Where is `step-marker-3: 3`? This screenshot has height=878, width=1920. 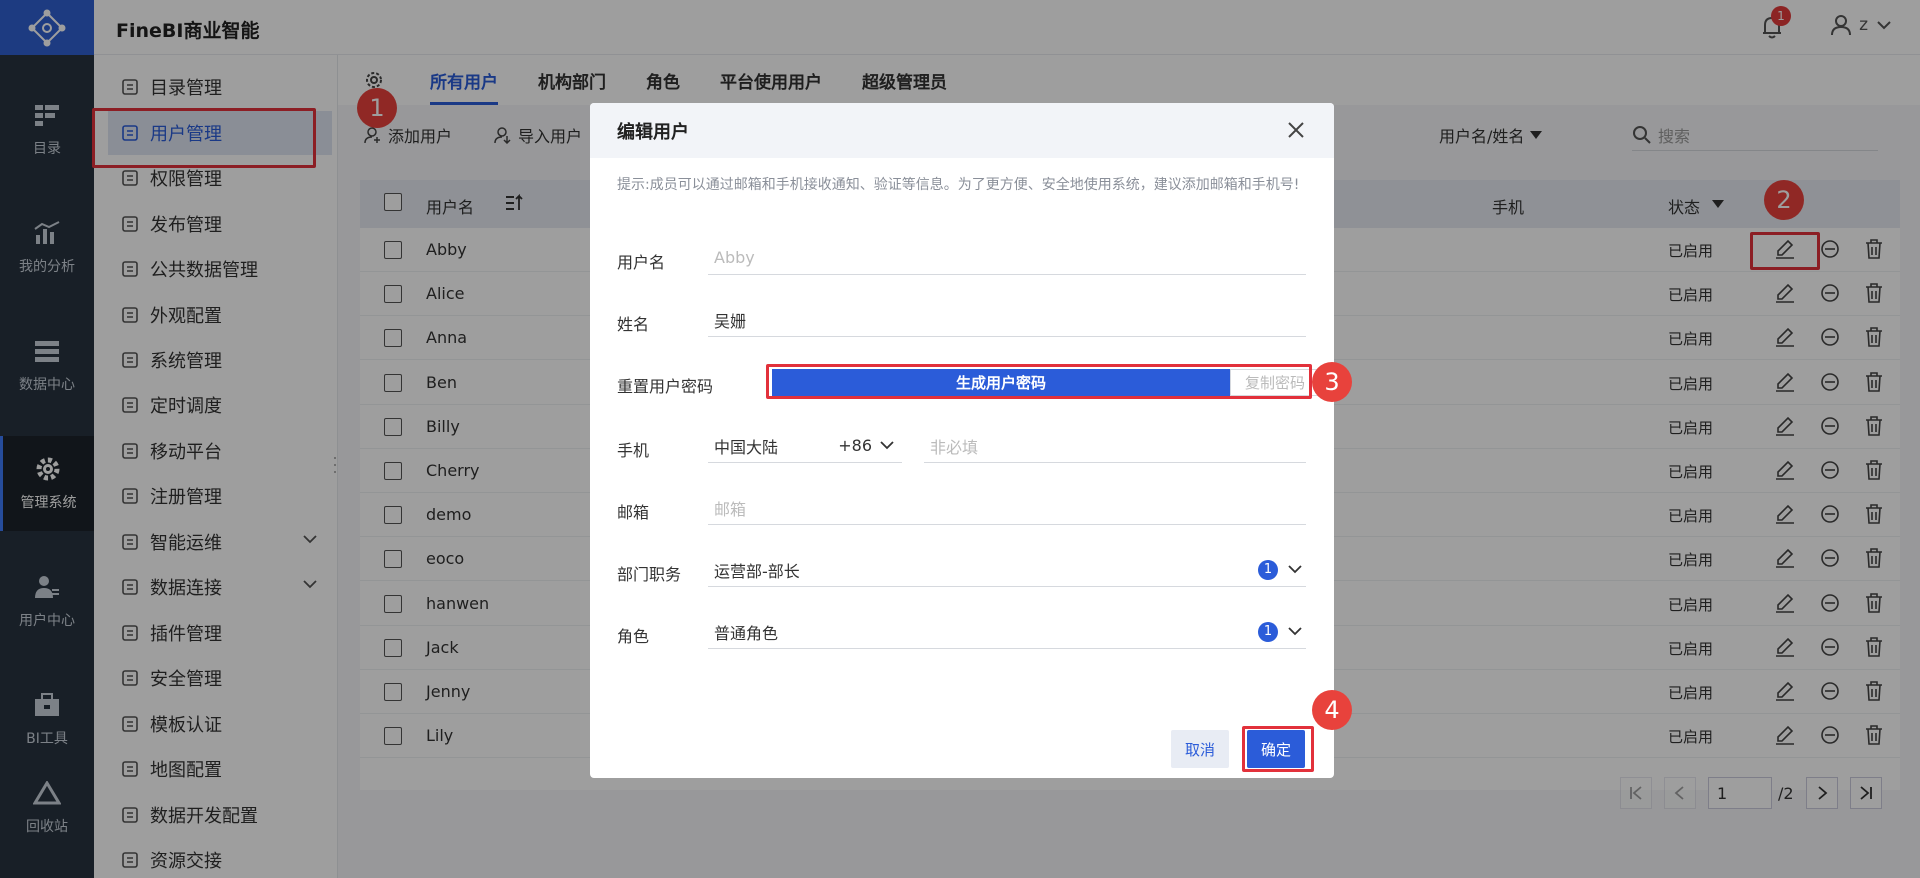 step-marker-3: 3 is located at coordinates (1332, 382).